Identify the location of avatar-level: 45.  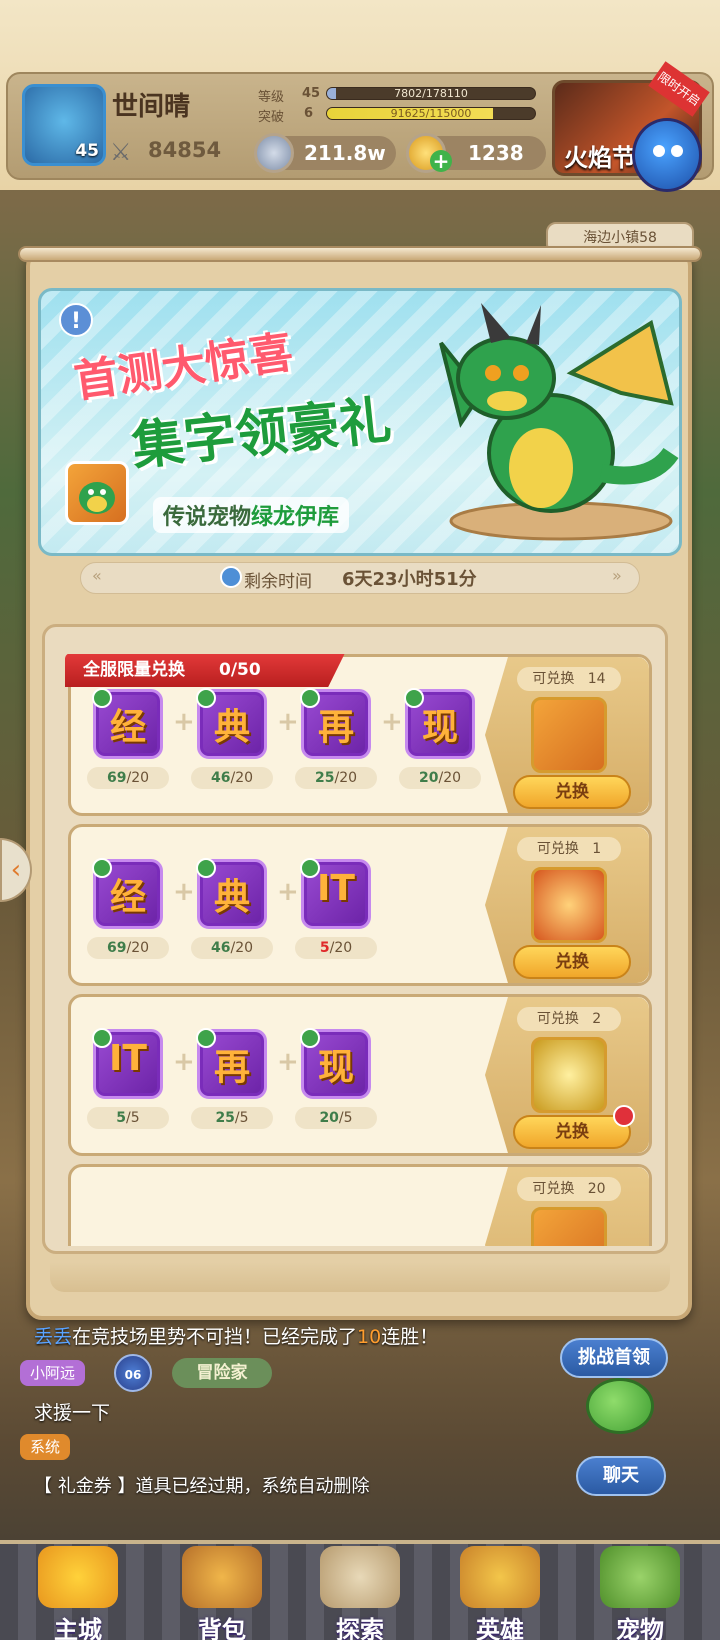
(87, 151).